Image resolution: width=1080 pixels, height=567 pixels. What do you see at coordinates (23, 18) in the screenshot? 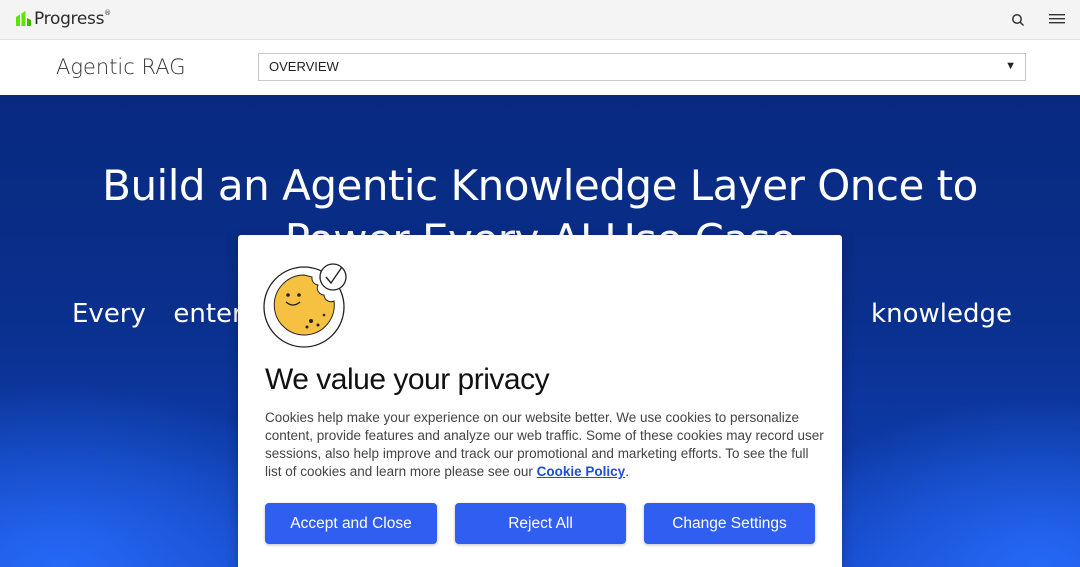
I see `progress-logo-icon` at bounding box center [23, 18].